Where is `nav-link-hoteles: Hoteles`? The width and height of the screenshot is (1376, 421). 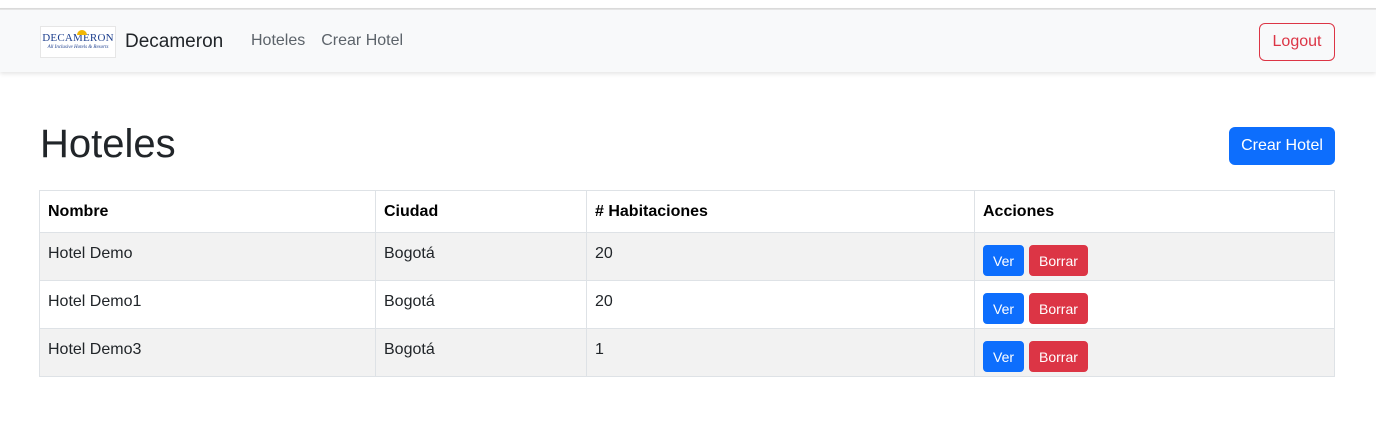
nav-link-hoteles: Hoteles is located at coordinates (278, 41).